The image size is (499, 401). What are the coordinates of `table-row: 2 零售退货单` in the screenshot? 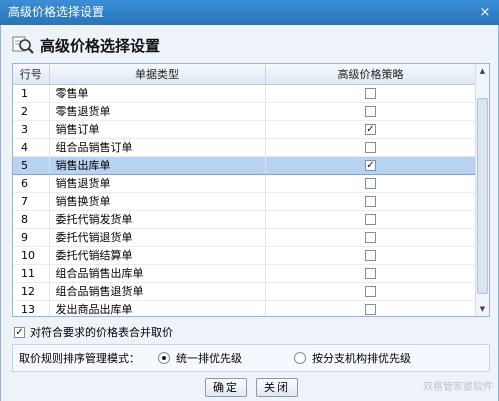 It's located at (245, 111).